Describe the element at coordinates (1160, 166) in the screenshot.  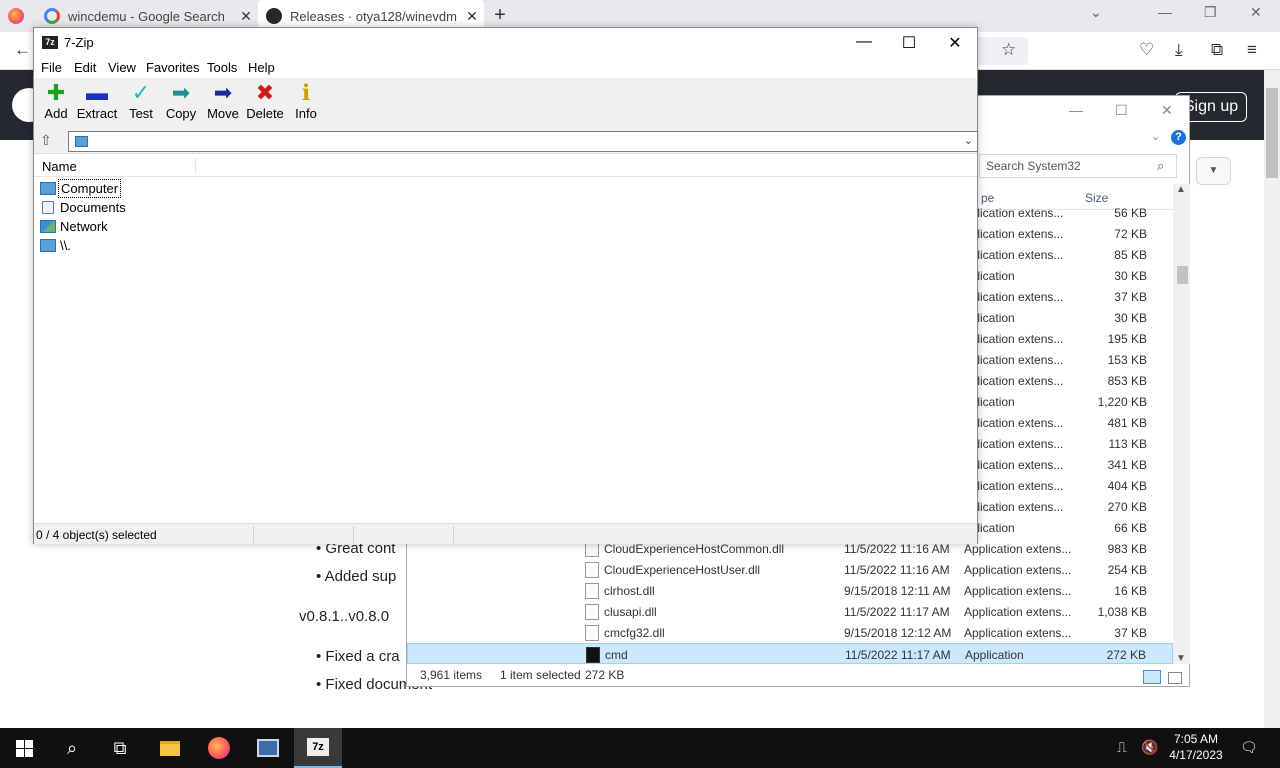
I see `search-icon: ⌕` at that location.